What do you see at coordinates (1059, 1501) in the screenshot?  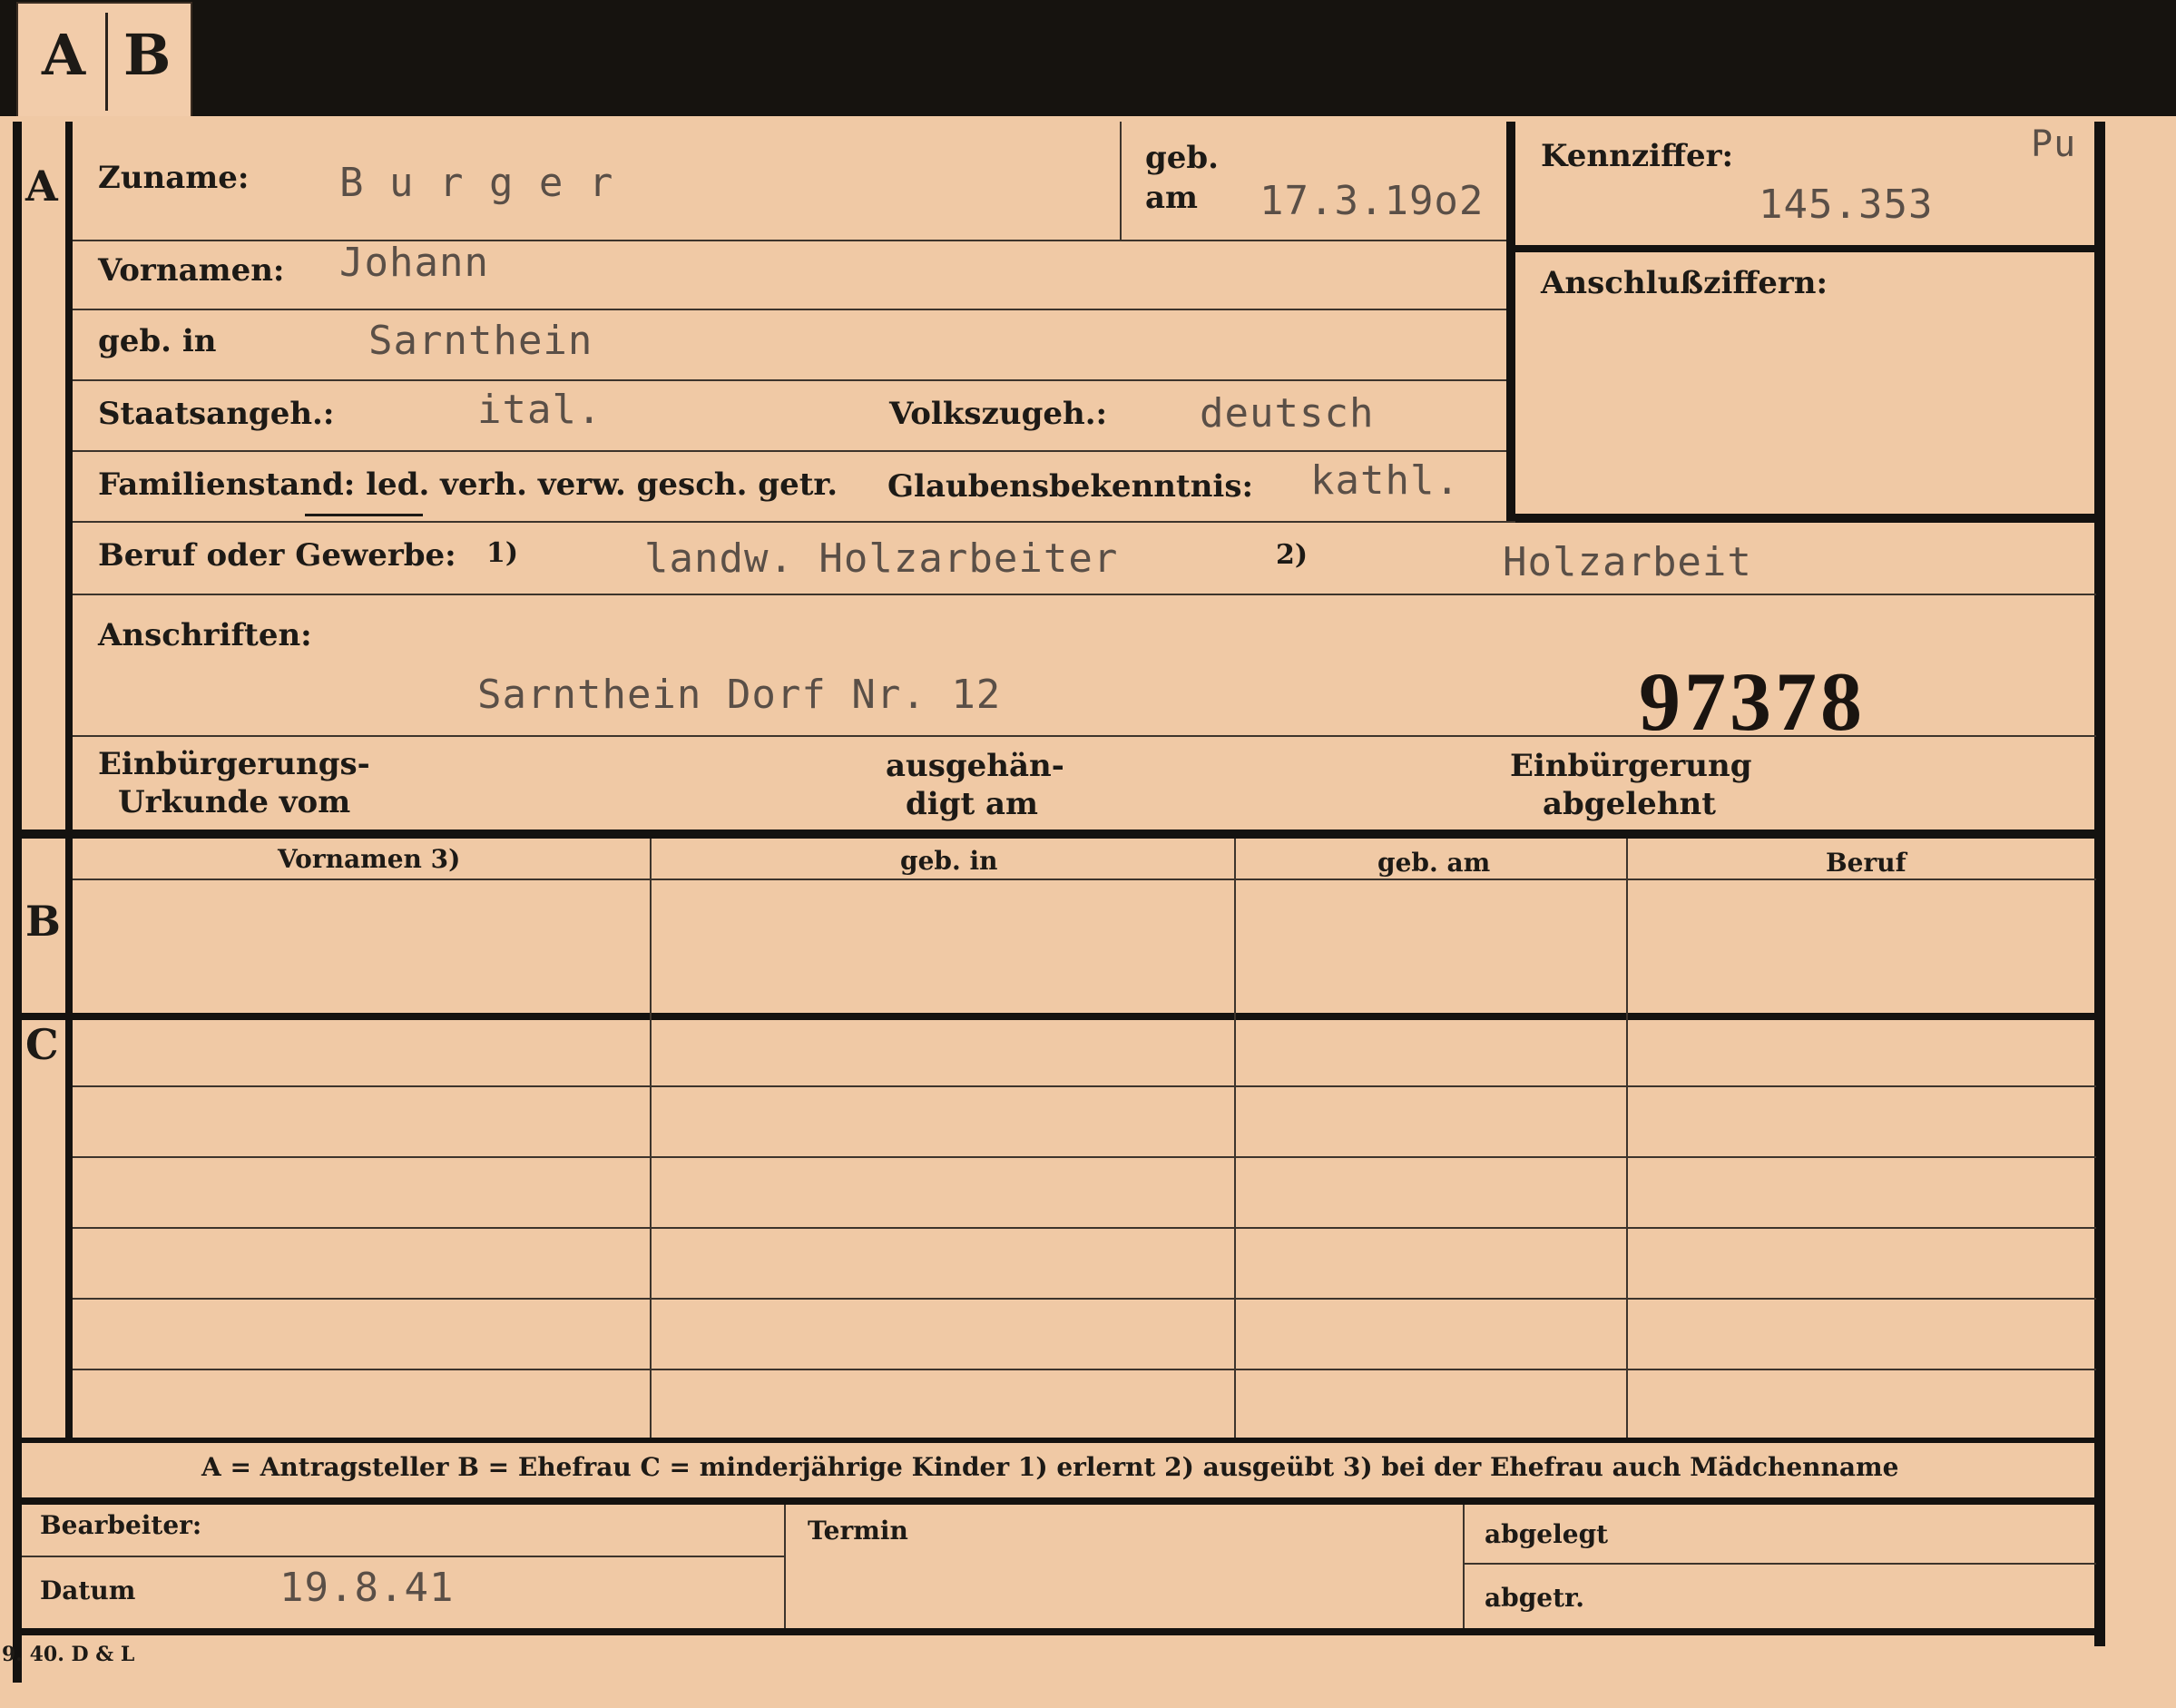 I see `legend-bottom-border` at bounding box center [1059, 1501].